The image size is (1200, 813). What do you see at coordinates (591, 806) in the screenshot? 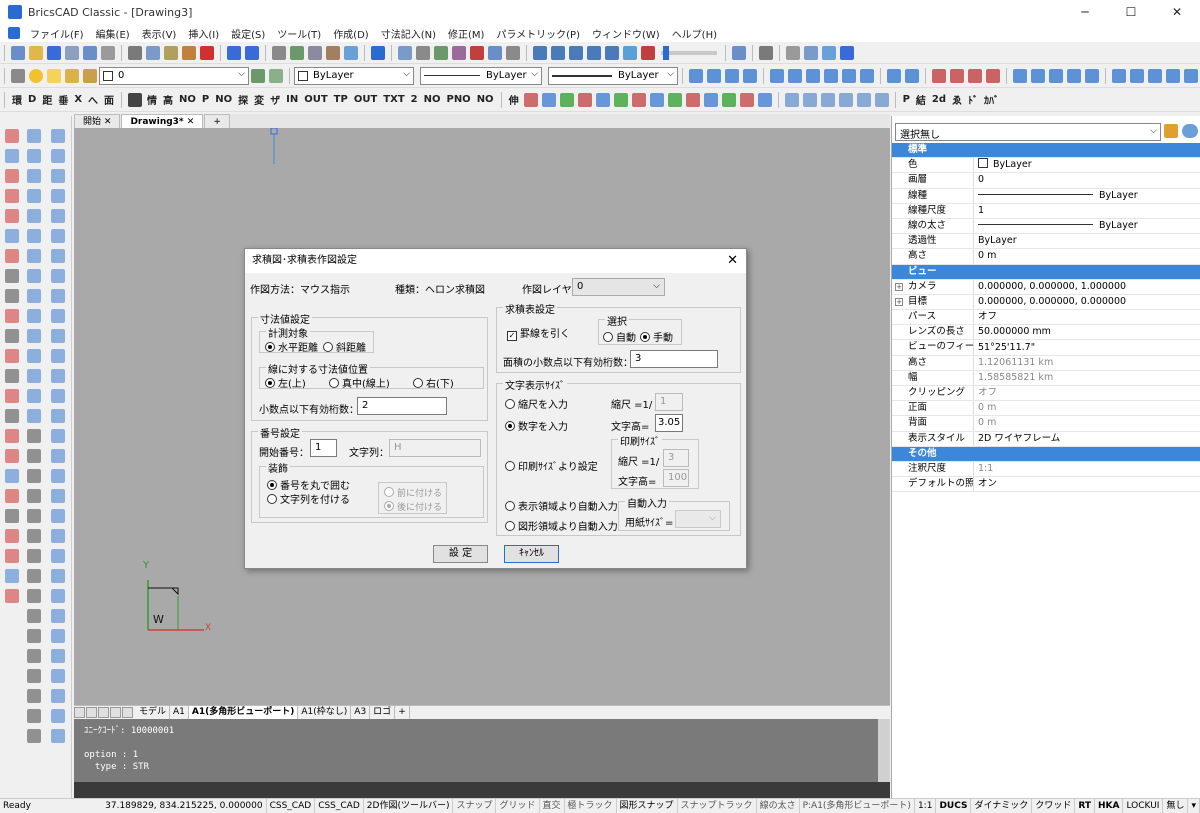
I see `status-toggle: 極トラック` at bounding box center [591, 806].